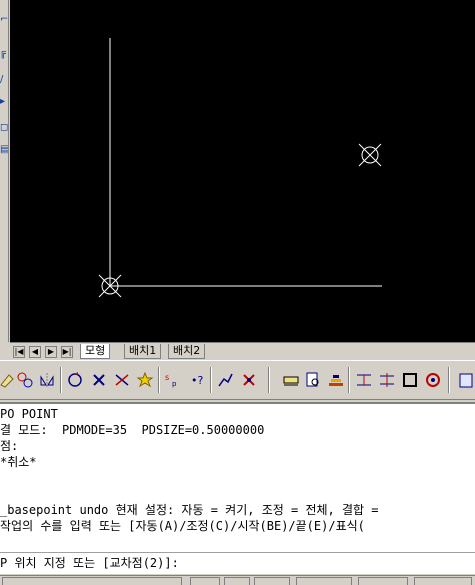  I want to click on tab-layout1: 배치1, so click(143, 351).